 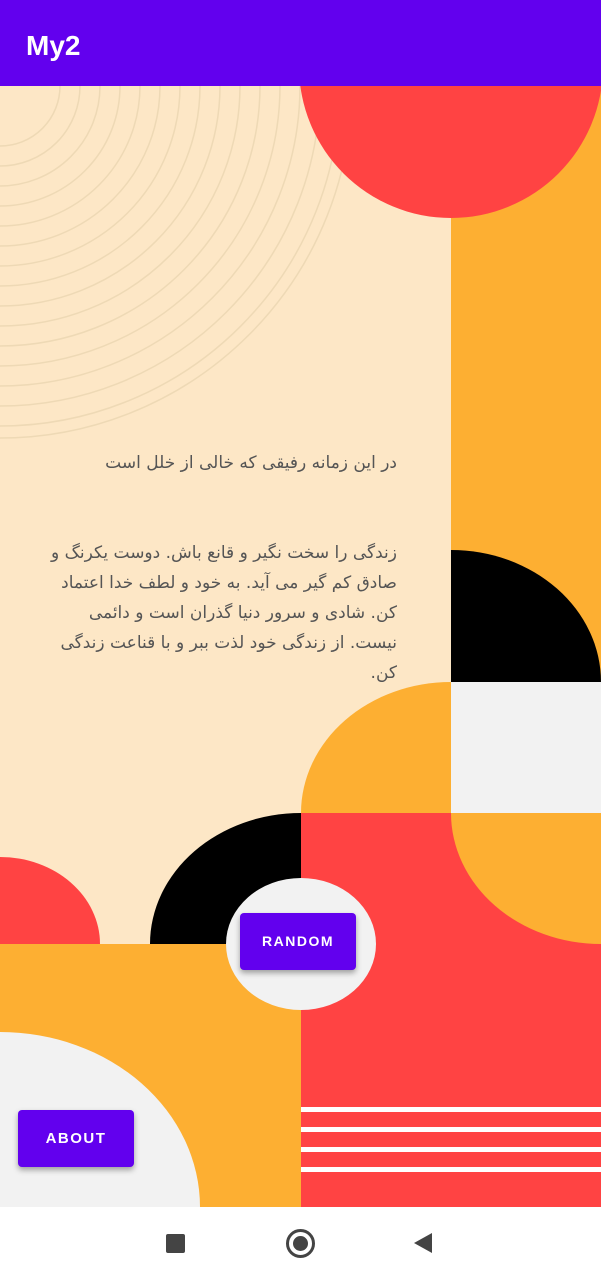 What do you see at coordinates (251, 463) in the screenshot?
I see `headline-text: در این زمانه رفیقی که خالی از خلل است` at bounding box center [251, 463].